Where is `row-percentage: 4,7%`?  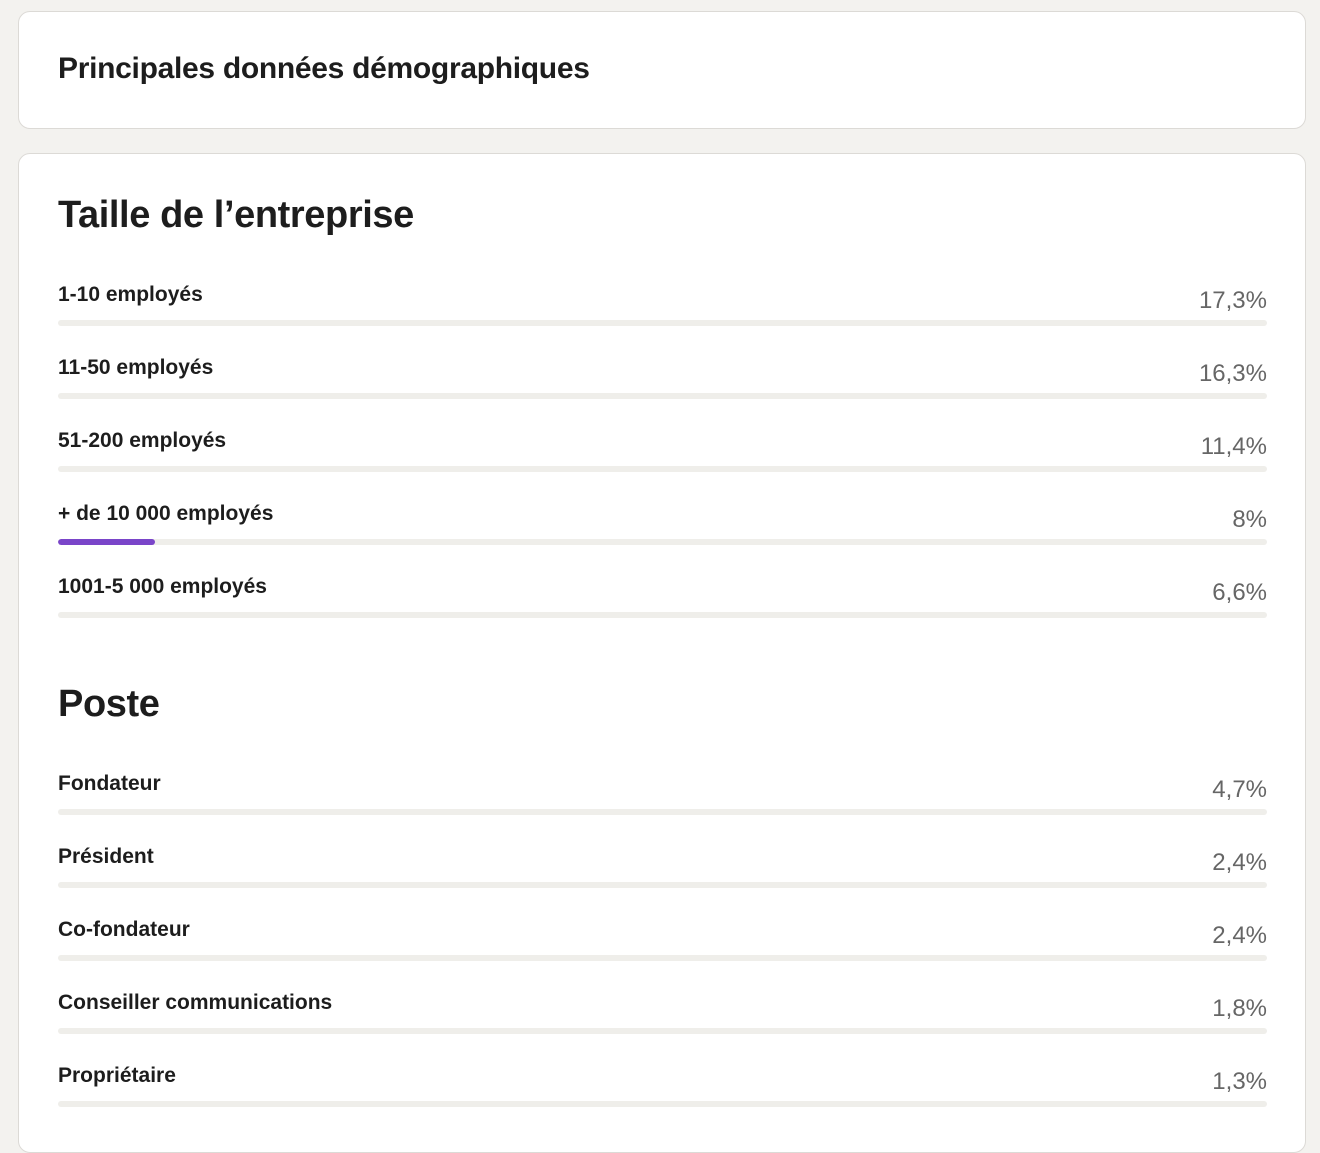
row-percentage: 4,7% is located at coordinates (1239, 789).